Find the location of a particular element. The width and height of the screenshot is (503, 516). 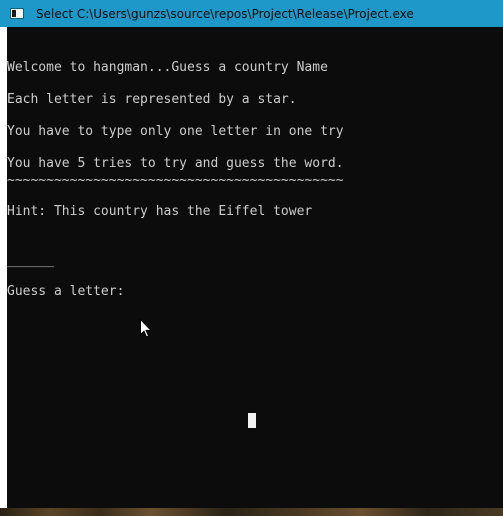

word-blanks: ______ is located at coordinates (30, 260).